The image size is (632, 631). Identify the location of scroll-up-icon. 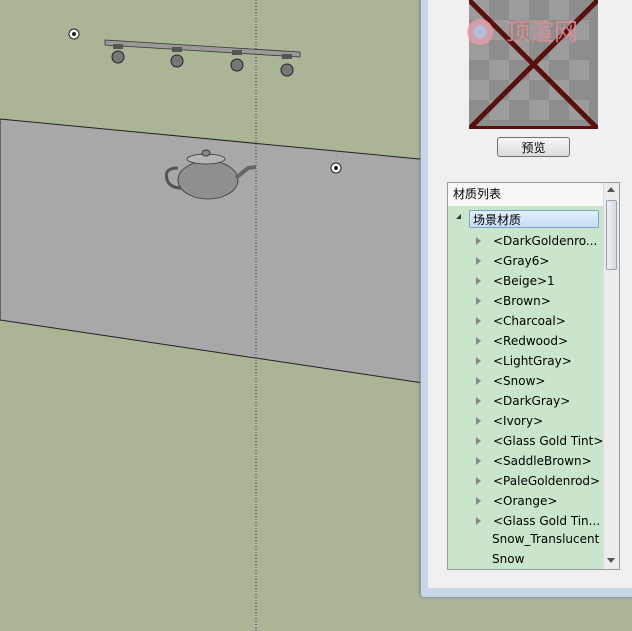
(611, 189).